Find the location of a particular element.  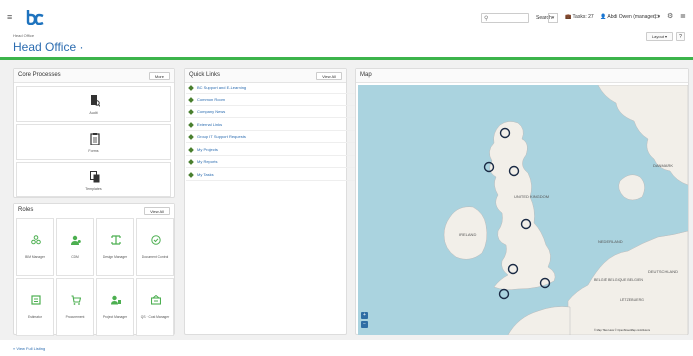

landmass-denmark is located at coordinates (631, 187).